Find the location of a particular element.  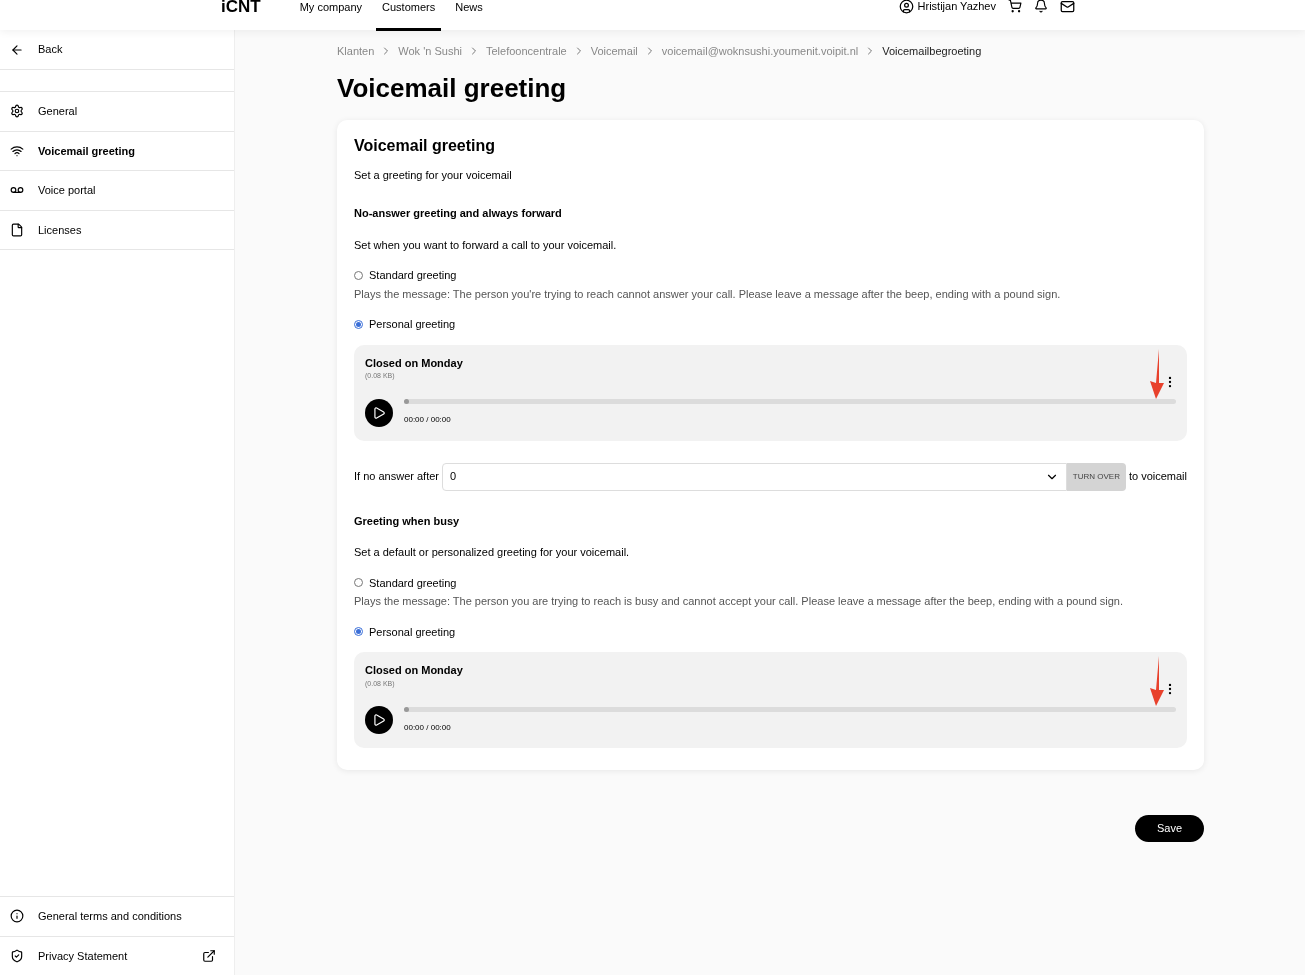

page-title: Voicemail greeting is located at coordinates (452, 87).